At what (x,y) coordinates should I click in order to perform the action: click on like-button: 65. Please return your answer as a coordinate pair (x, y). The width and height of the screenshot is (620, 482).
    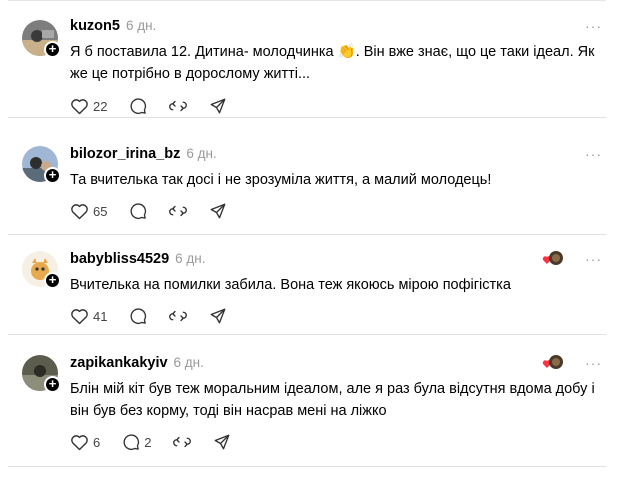
    Looking at the image, I should click on (88, 211).